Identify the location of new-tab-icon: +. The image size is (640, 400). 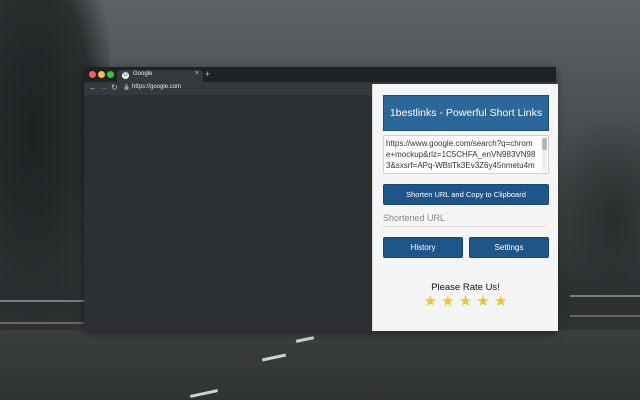
(207, 74).